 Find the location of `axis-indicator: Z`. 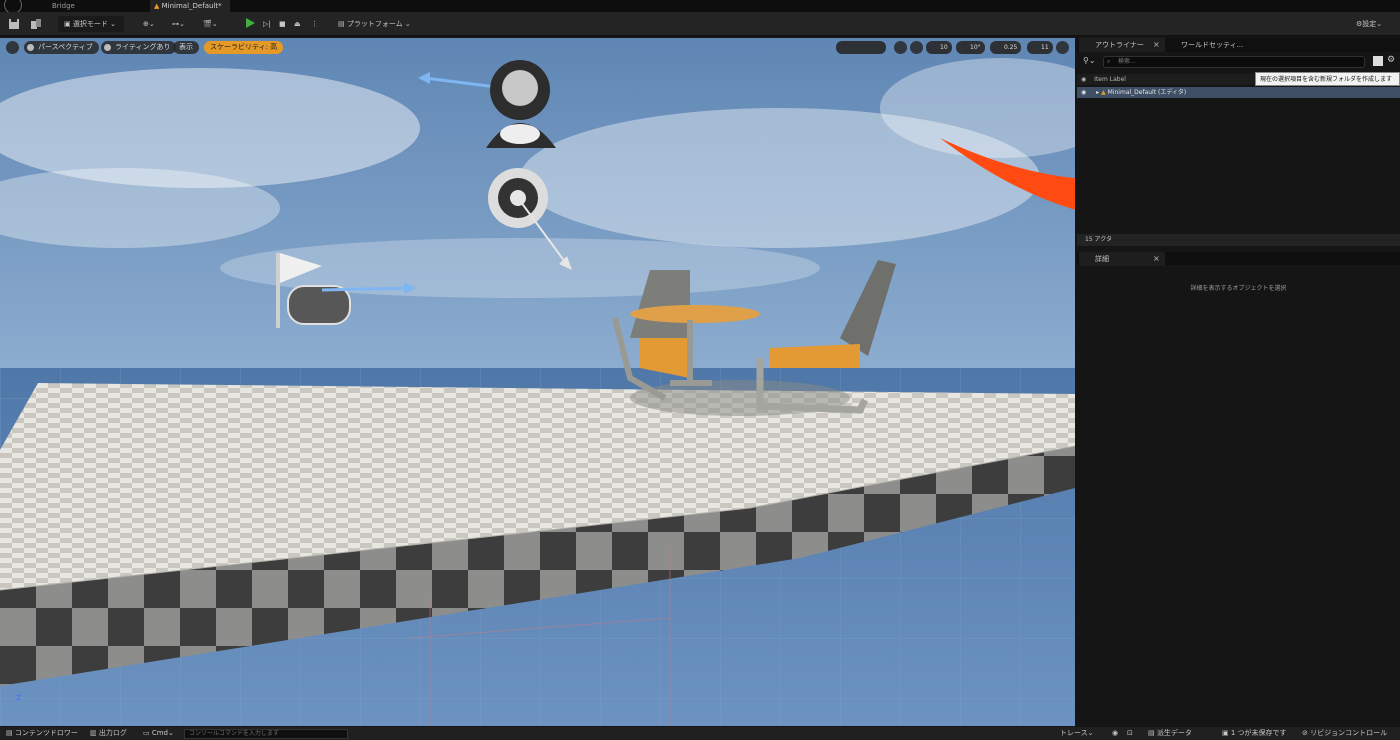

axis-indicator: Z is located at coordinates (18, 698).